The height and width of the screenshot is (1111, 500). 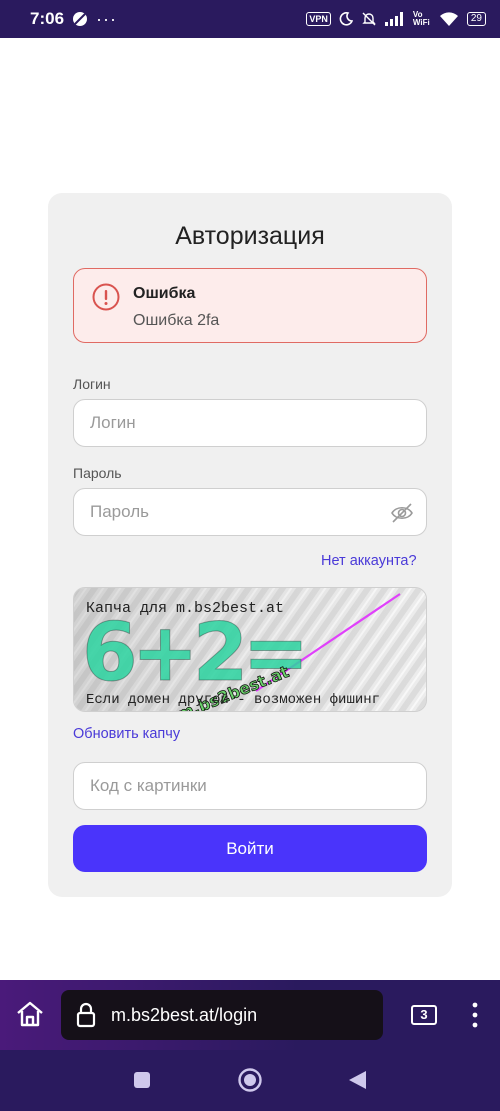 What do you see at coordinates (369, 19) in the screenshot?
I see `silent-icon` at bounding box center [369, 19].